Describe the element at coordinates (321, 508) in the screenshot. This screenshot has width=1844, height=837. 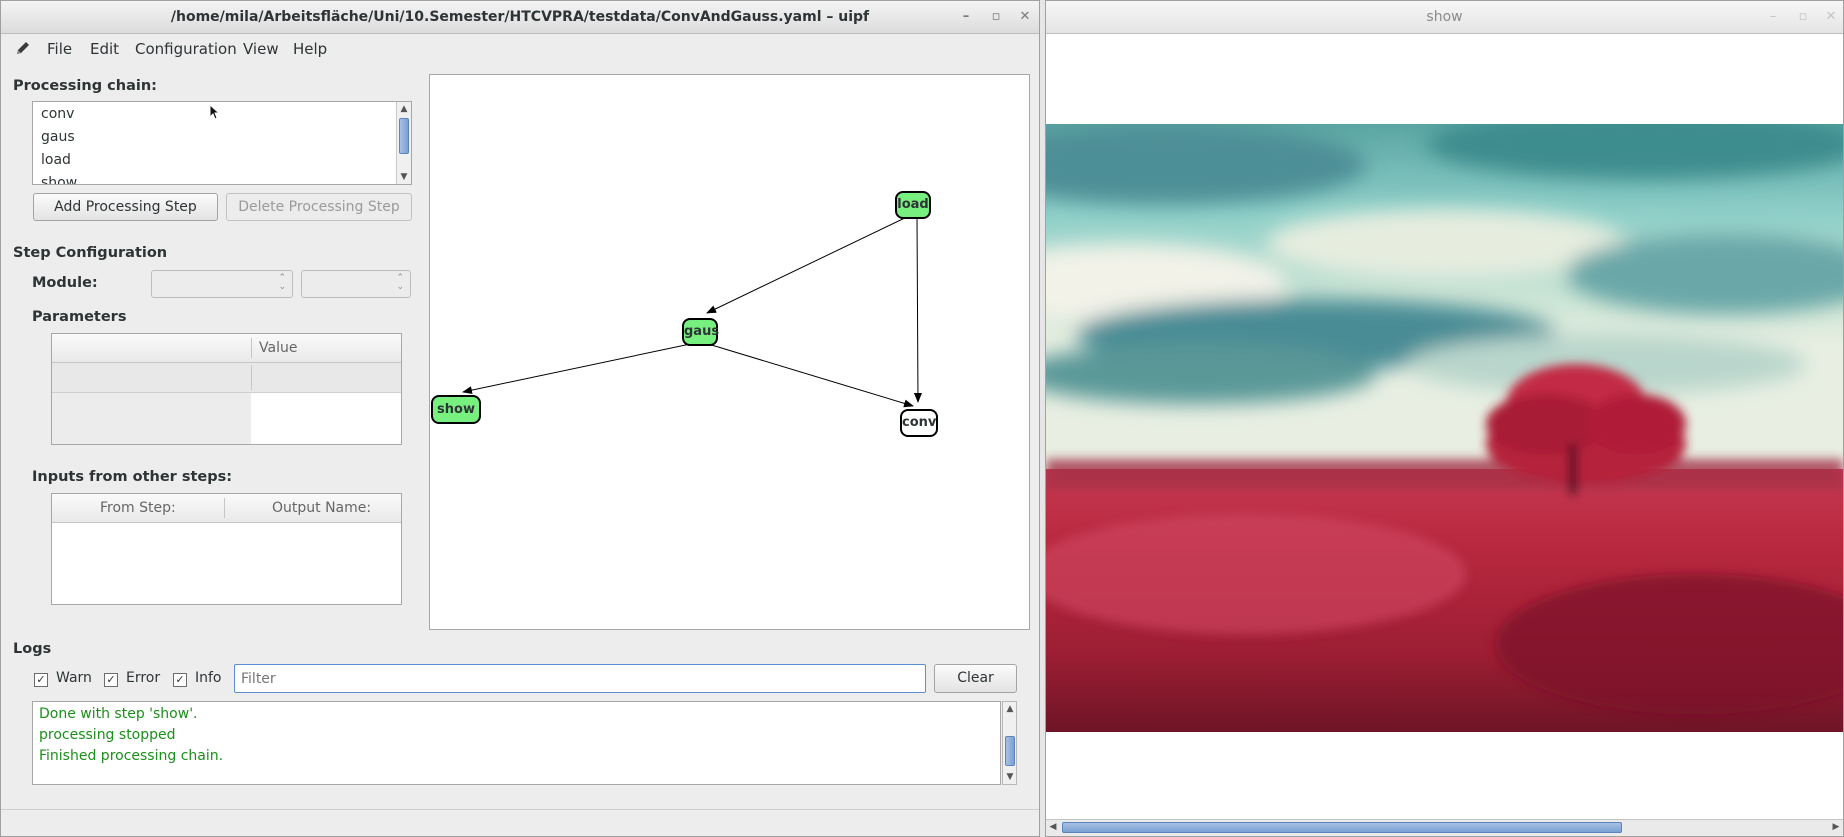
I see `output-name-column: Output Name:` at that location.